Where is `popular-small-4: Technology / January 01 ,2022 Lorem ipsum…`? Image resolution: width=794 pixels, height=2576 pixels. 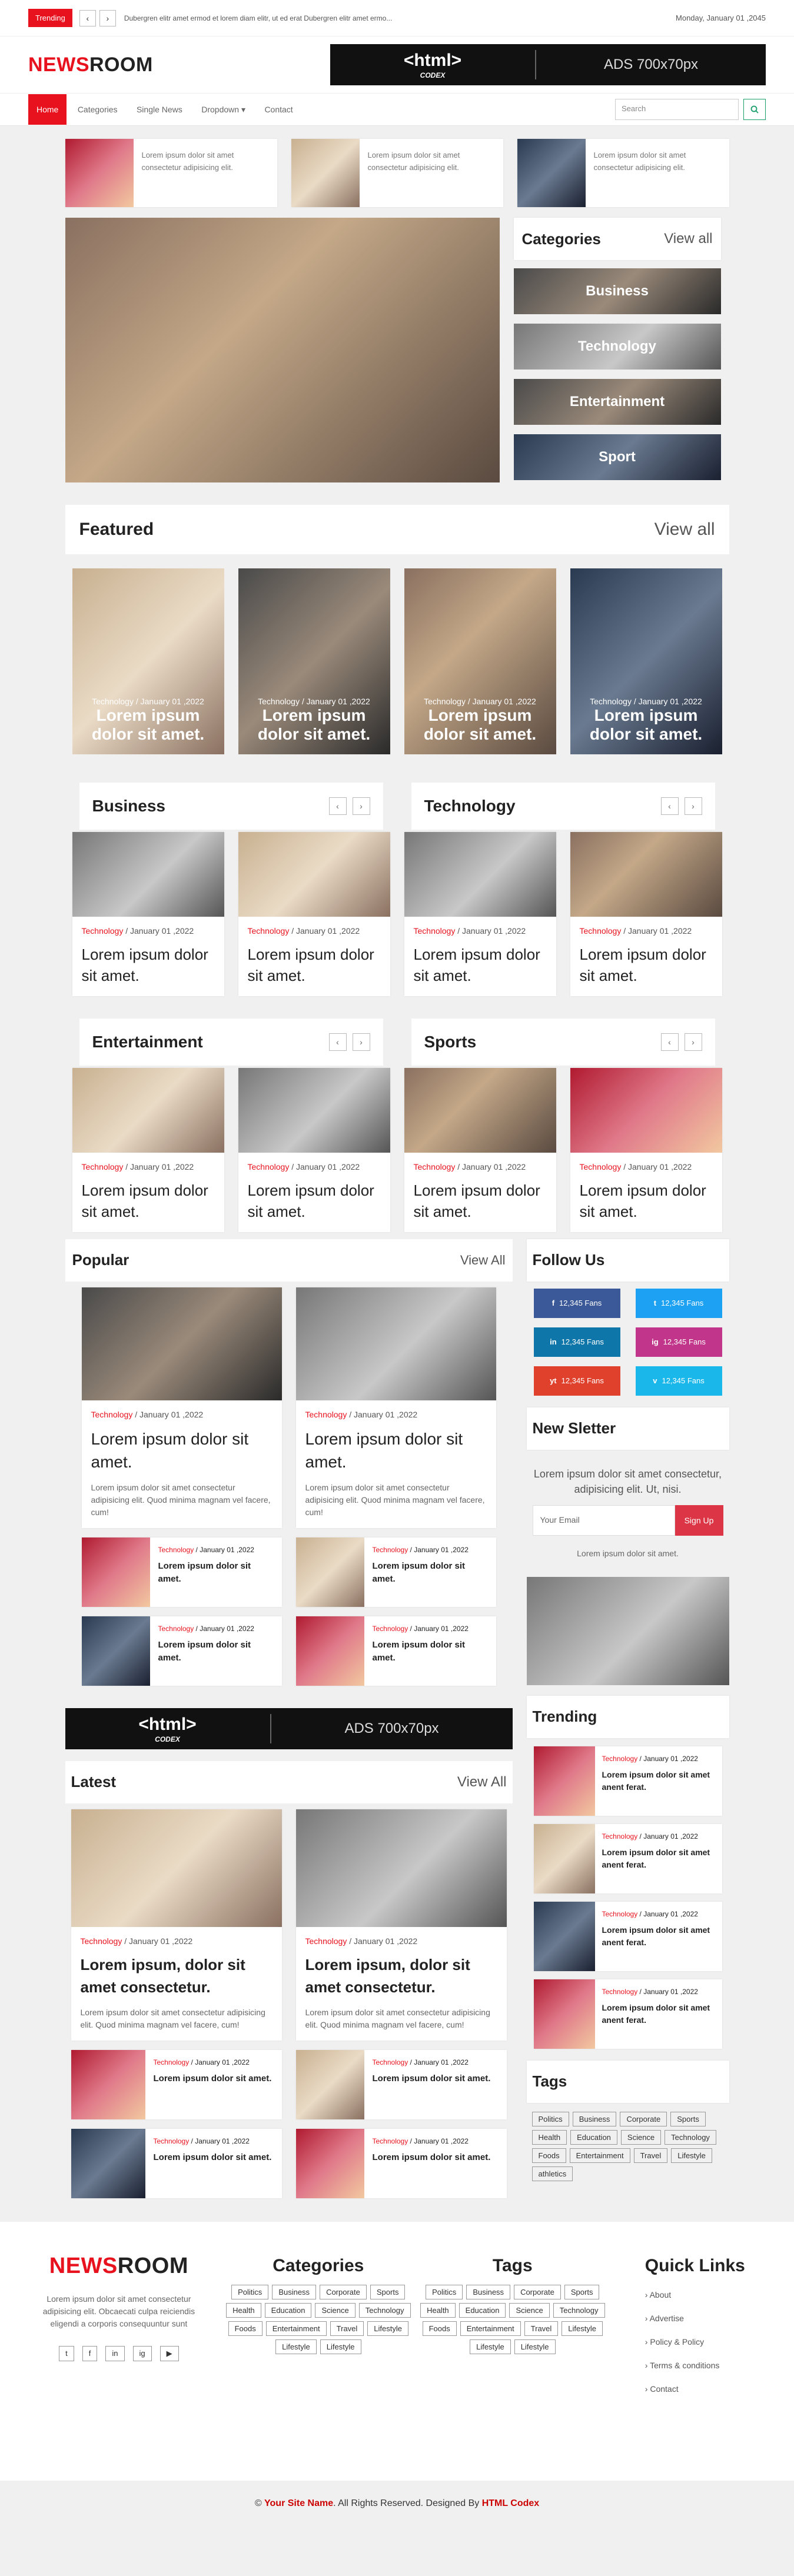 popular-small-4: Technology / January 01 ,2022 Lorem ipsum… is located at coordinates (395, 1651).